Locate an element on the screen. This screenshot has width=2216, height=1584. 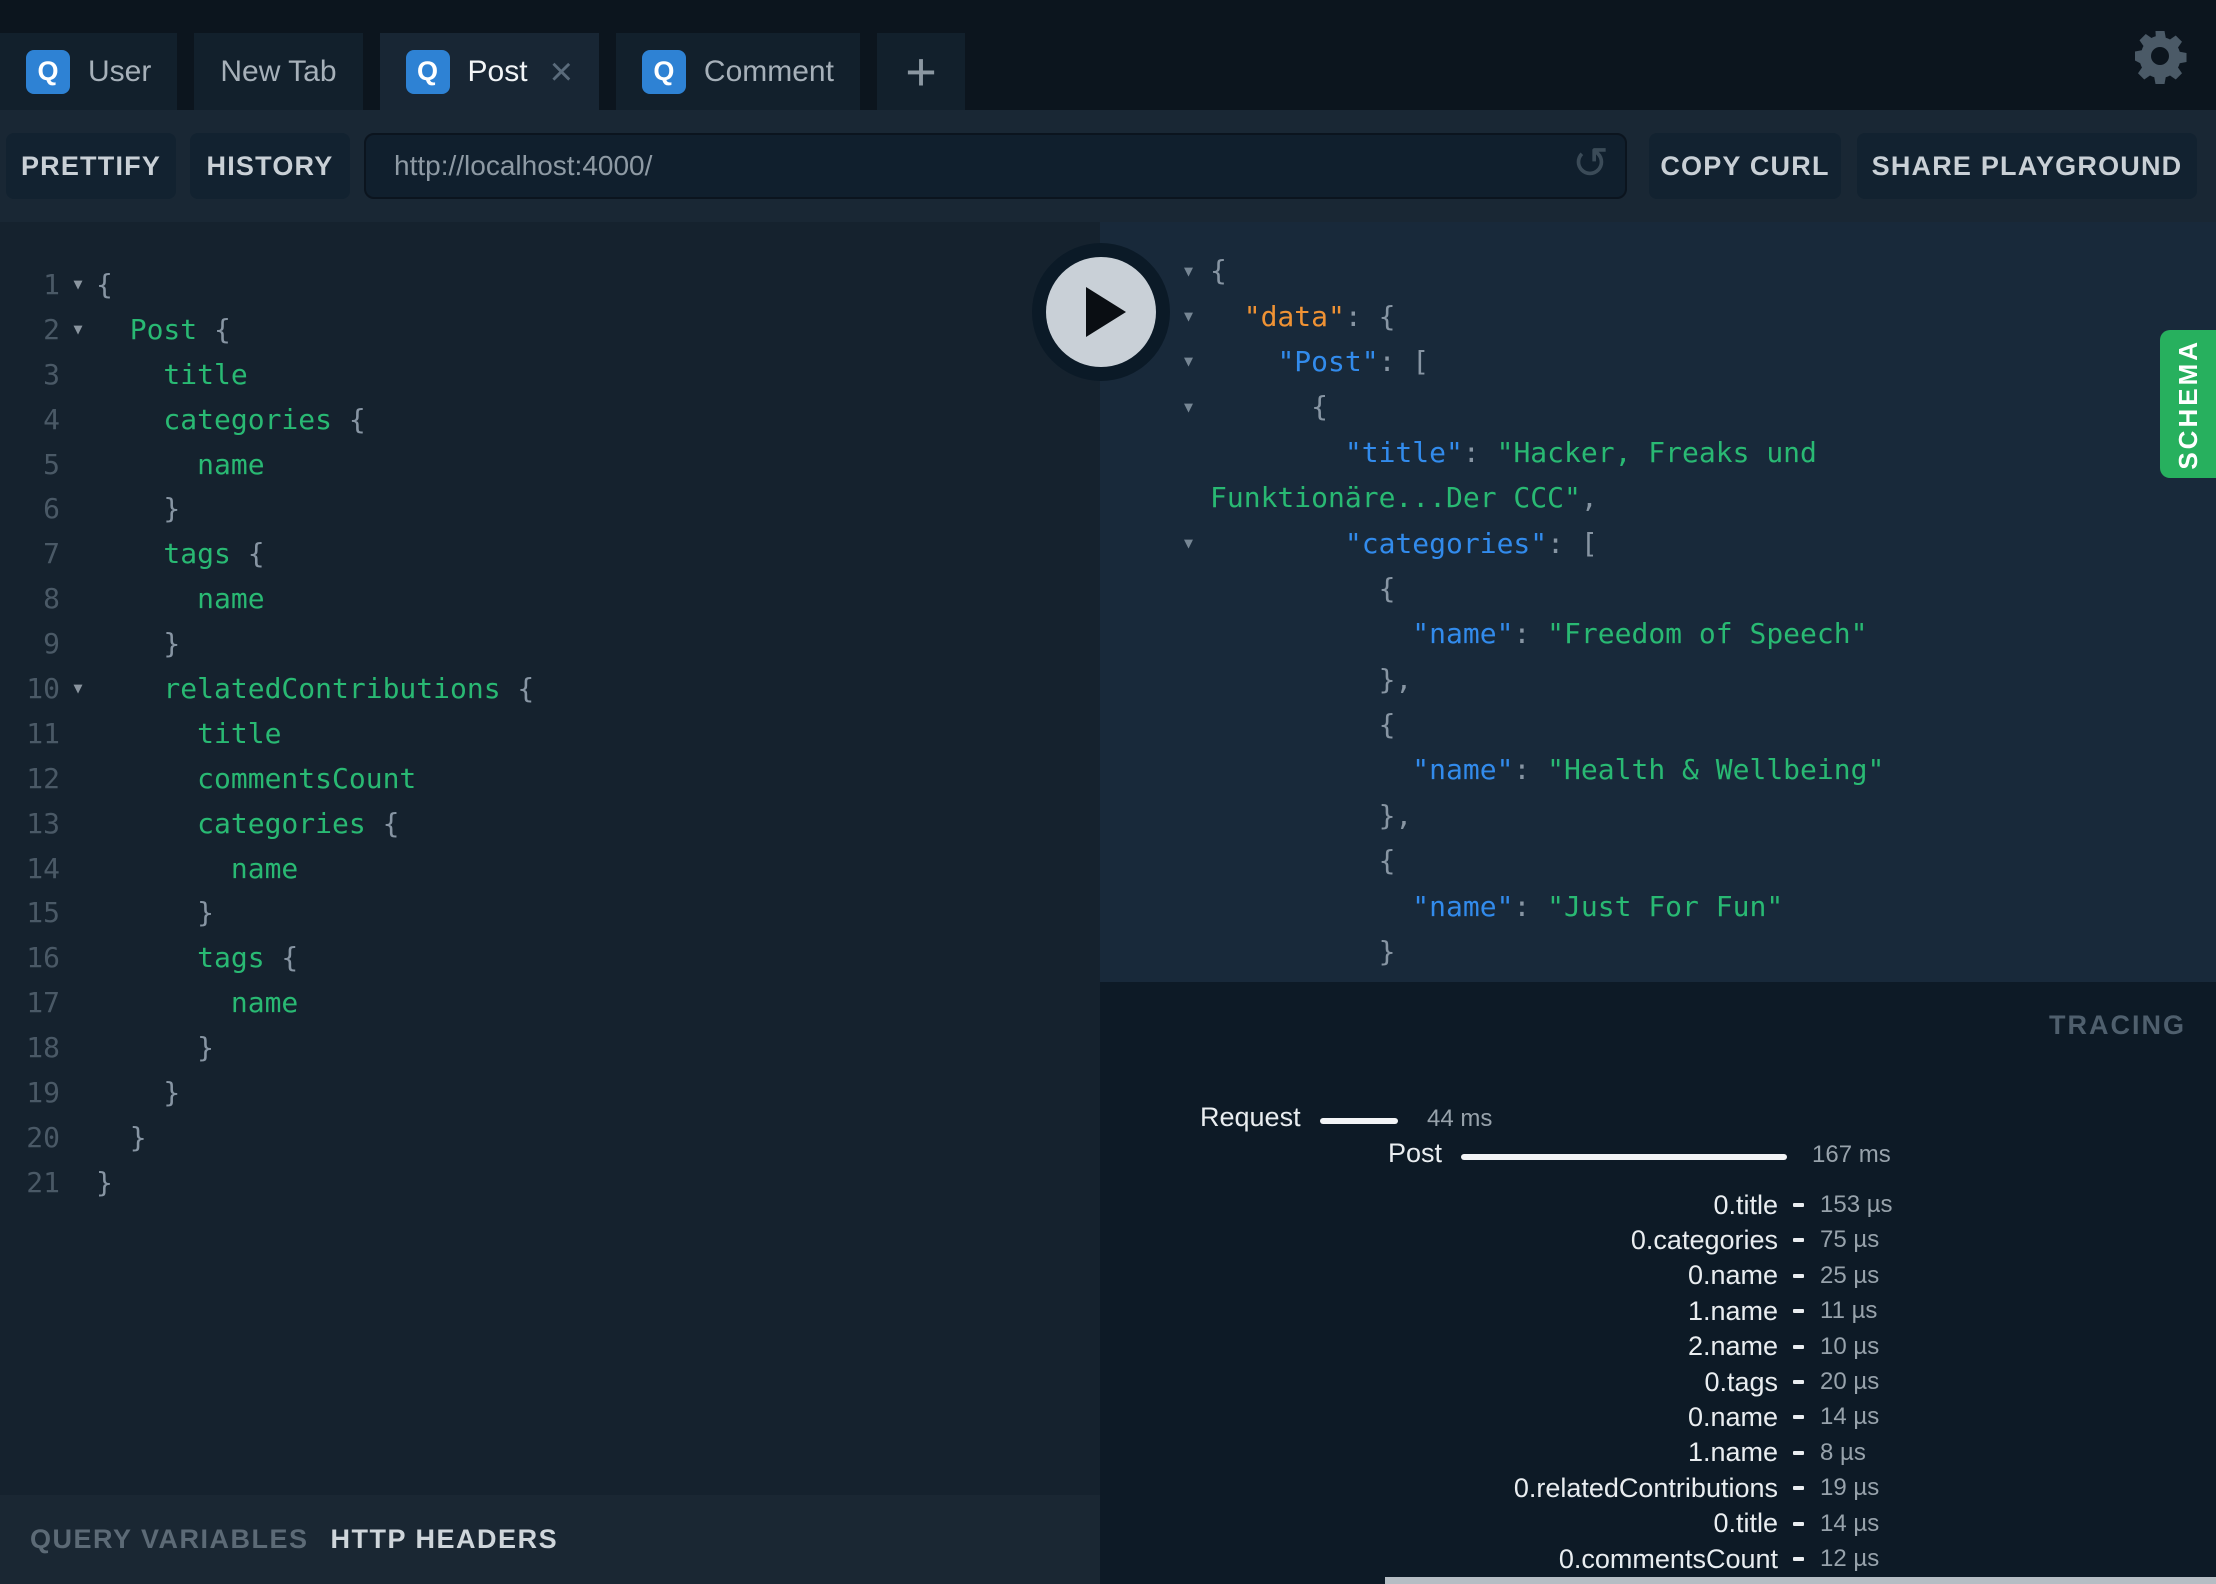
endpoint-url-wrap: ↺ is located at coordinates (995, 166).